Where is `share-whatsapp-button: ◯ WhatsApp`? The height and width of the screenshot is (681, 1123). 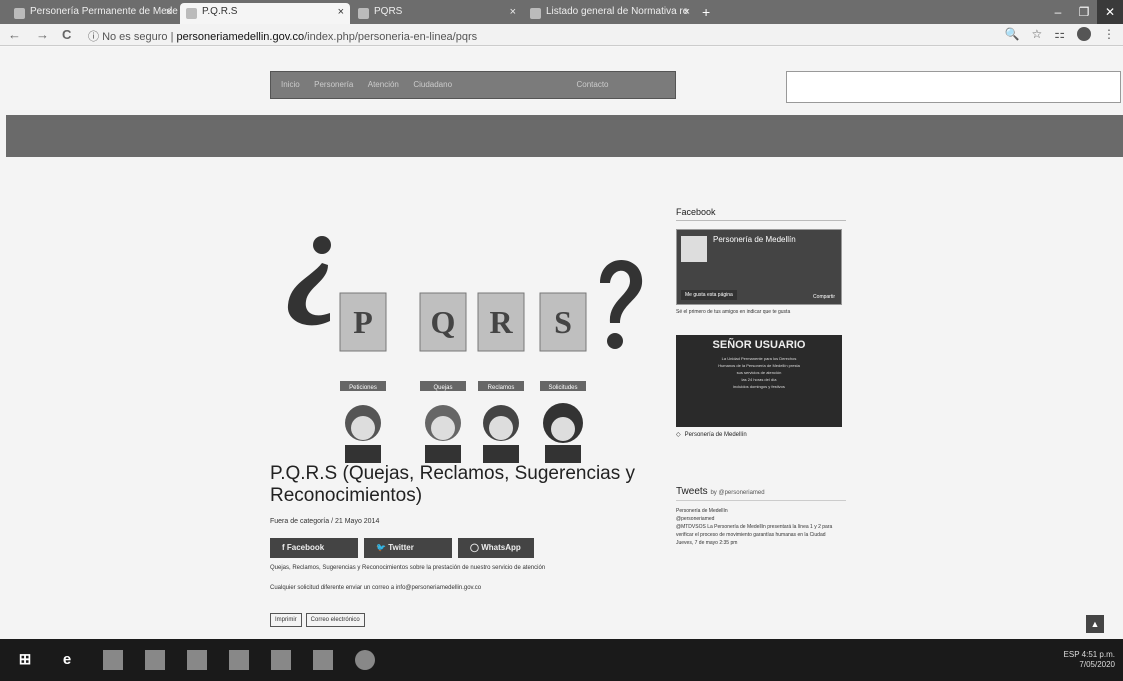
share-whatsapp-button: ◯ WhatsApp is located at coordinates (496, 548).